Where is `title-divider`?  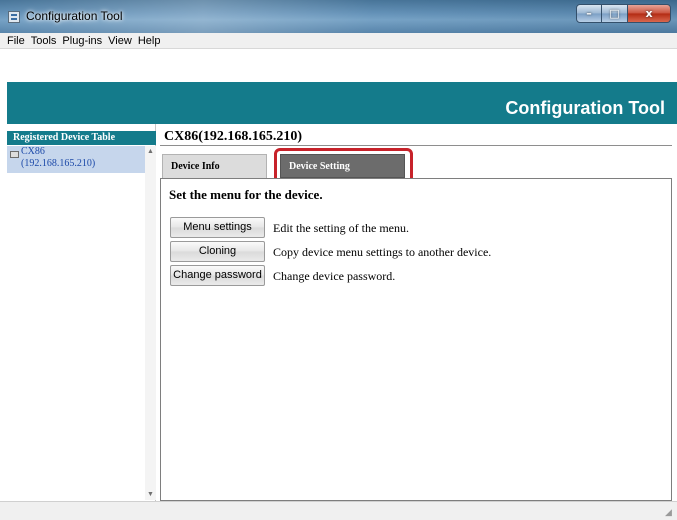
title-divider is located at coordinates (416, 145).